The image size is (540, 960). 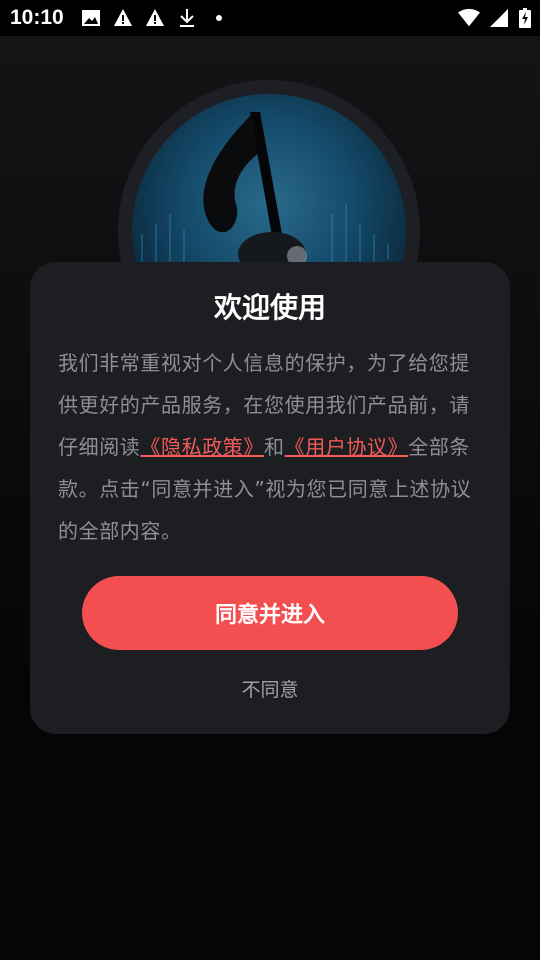 What do you see at coordinates (187, 18) in the screenshot?
I see `download-icon` at bounding box center [187, 18].